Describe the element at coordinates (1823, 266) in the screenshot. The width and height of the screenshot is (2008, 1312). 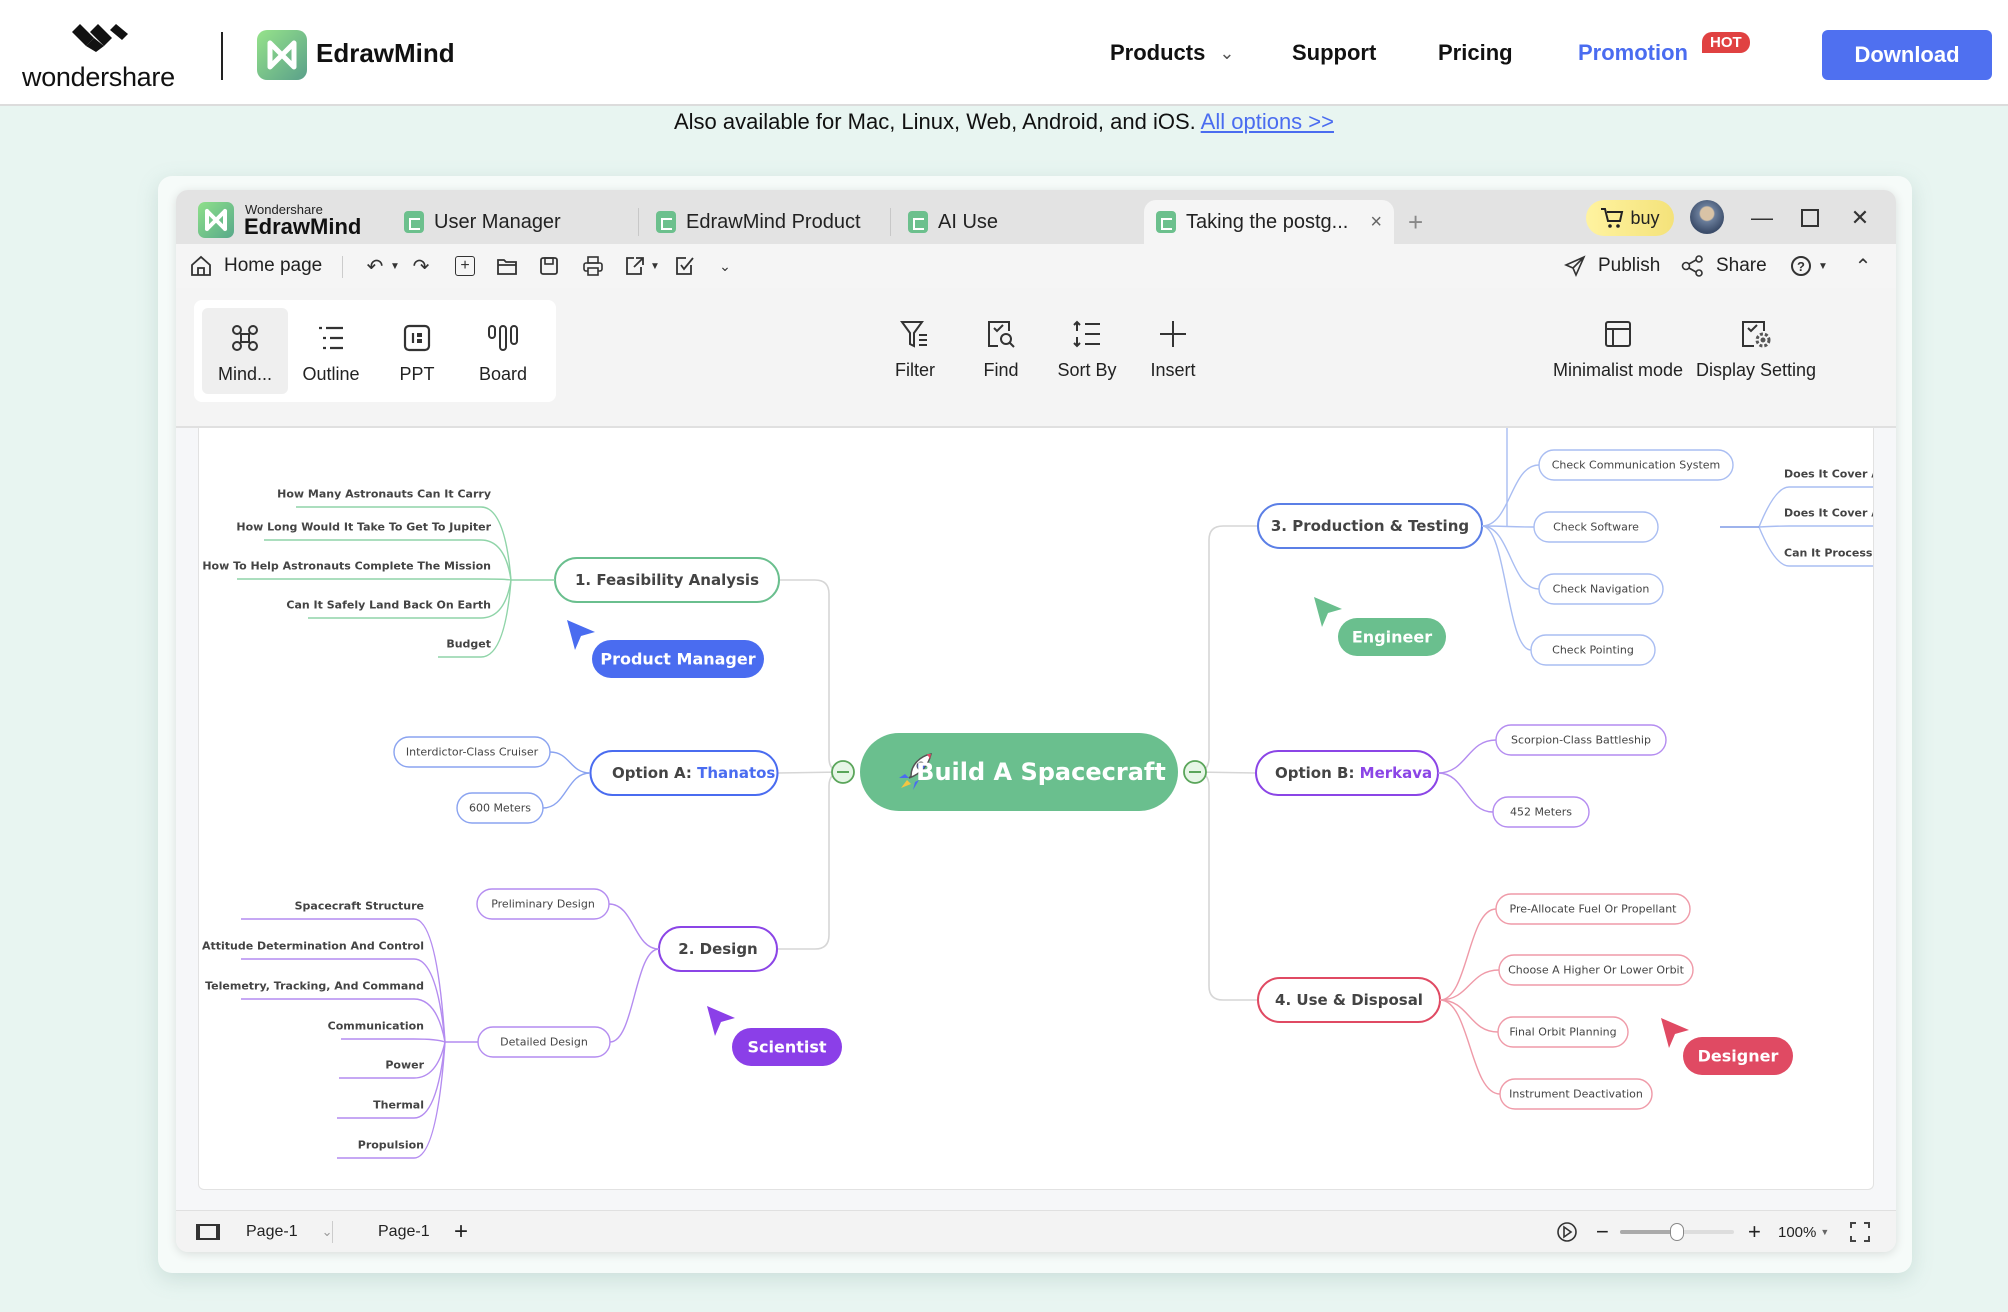
I see `help-dropdown-icon: ▼` at that location.